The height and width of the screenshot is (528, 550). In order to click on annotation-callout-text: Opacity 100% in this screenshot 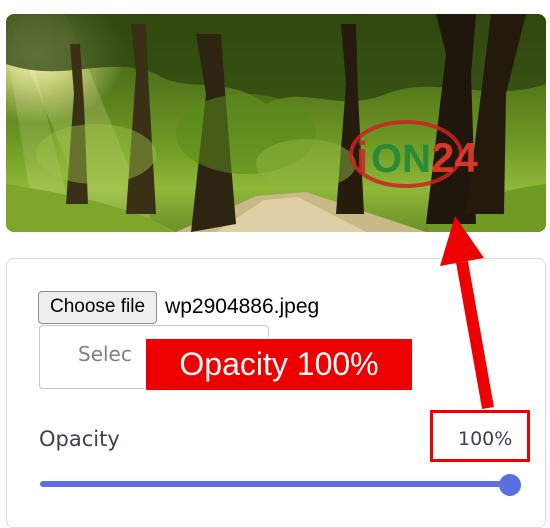, I will do `click(279, 364)`.